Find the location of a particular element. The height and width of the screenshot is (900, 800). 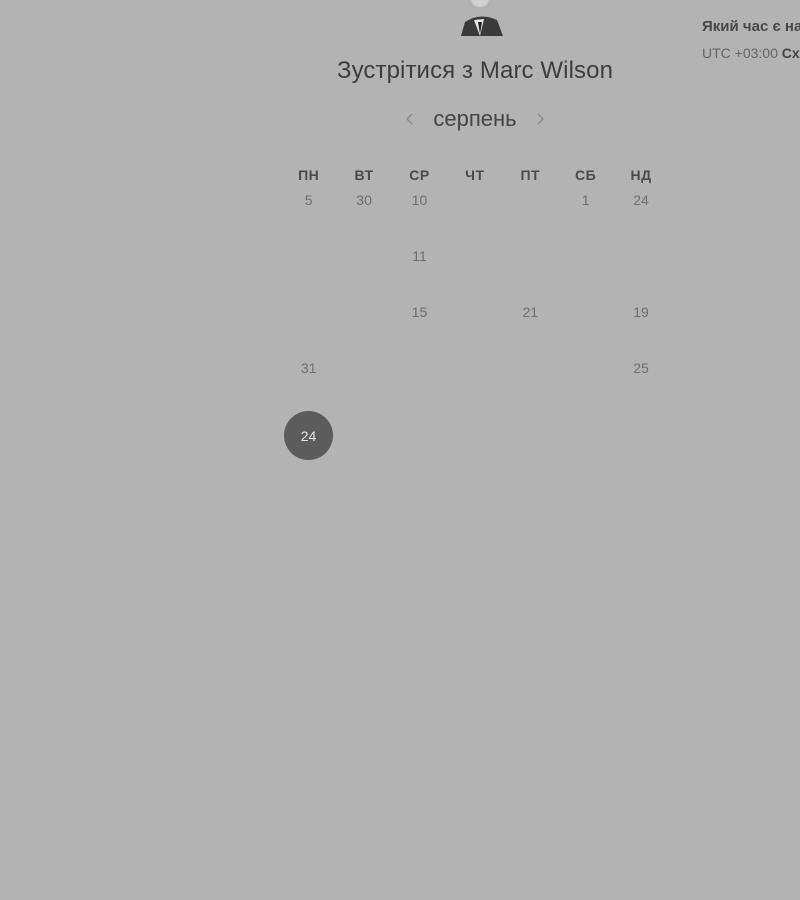

next-month-button is located at coordinates (540, 119).